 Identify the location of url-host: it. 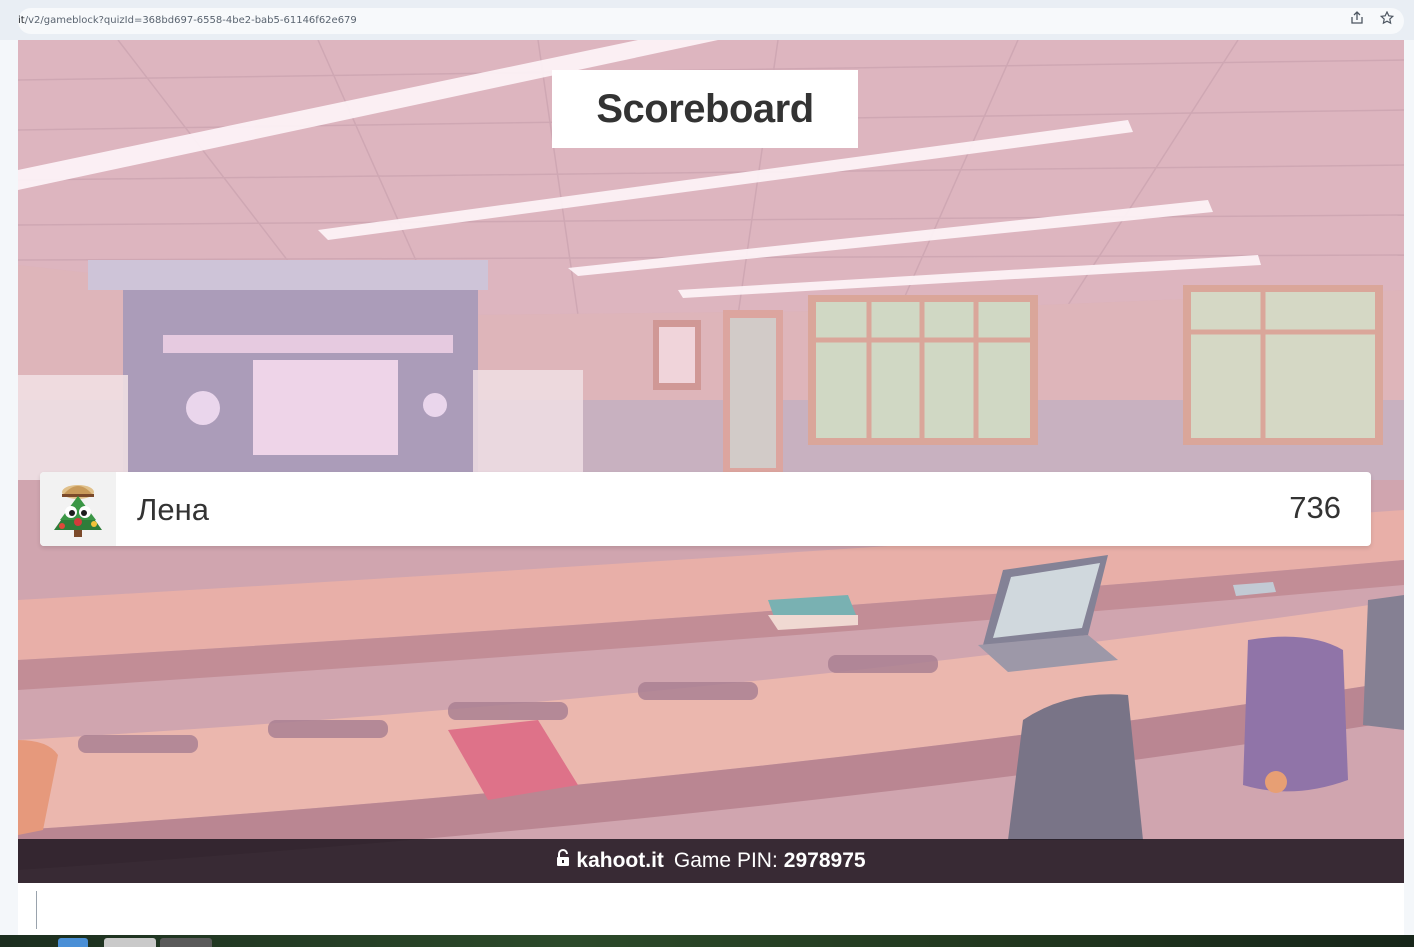
(21, 20).